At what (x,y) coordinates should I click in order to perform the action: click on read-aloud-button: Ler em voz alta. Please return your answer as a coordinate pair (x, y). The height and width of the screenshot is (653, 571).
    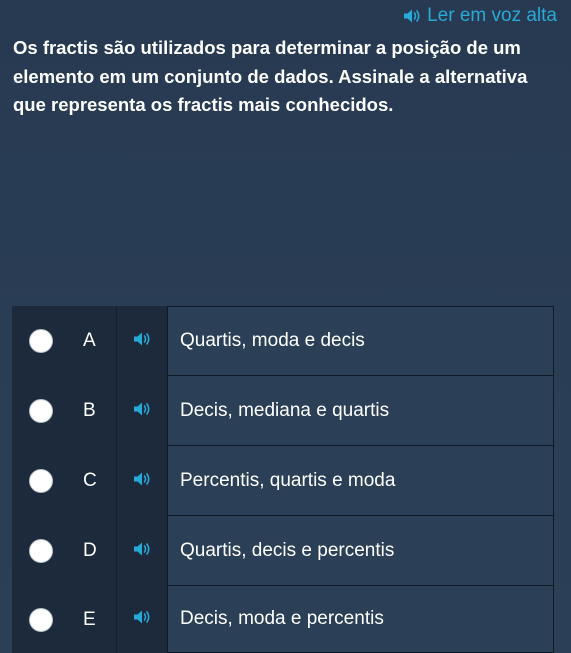
    Looking at the image, I should click on (480, 16).